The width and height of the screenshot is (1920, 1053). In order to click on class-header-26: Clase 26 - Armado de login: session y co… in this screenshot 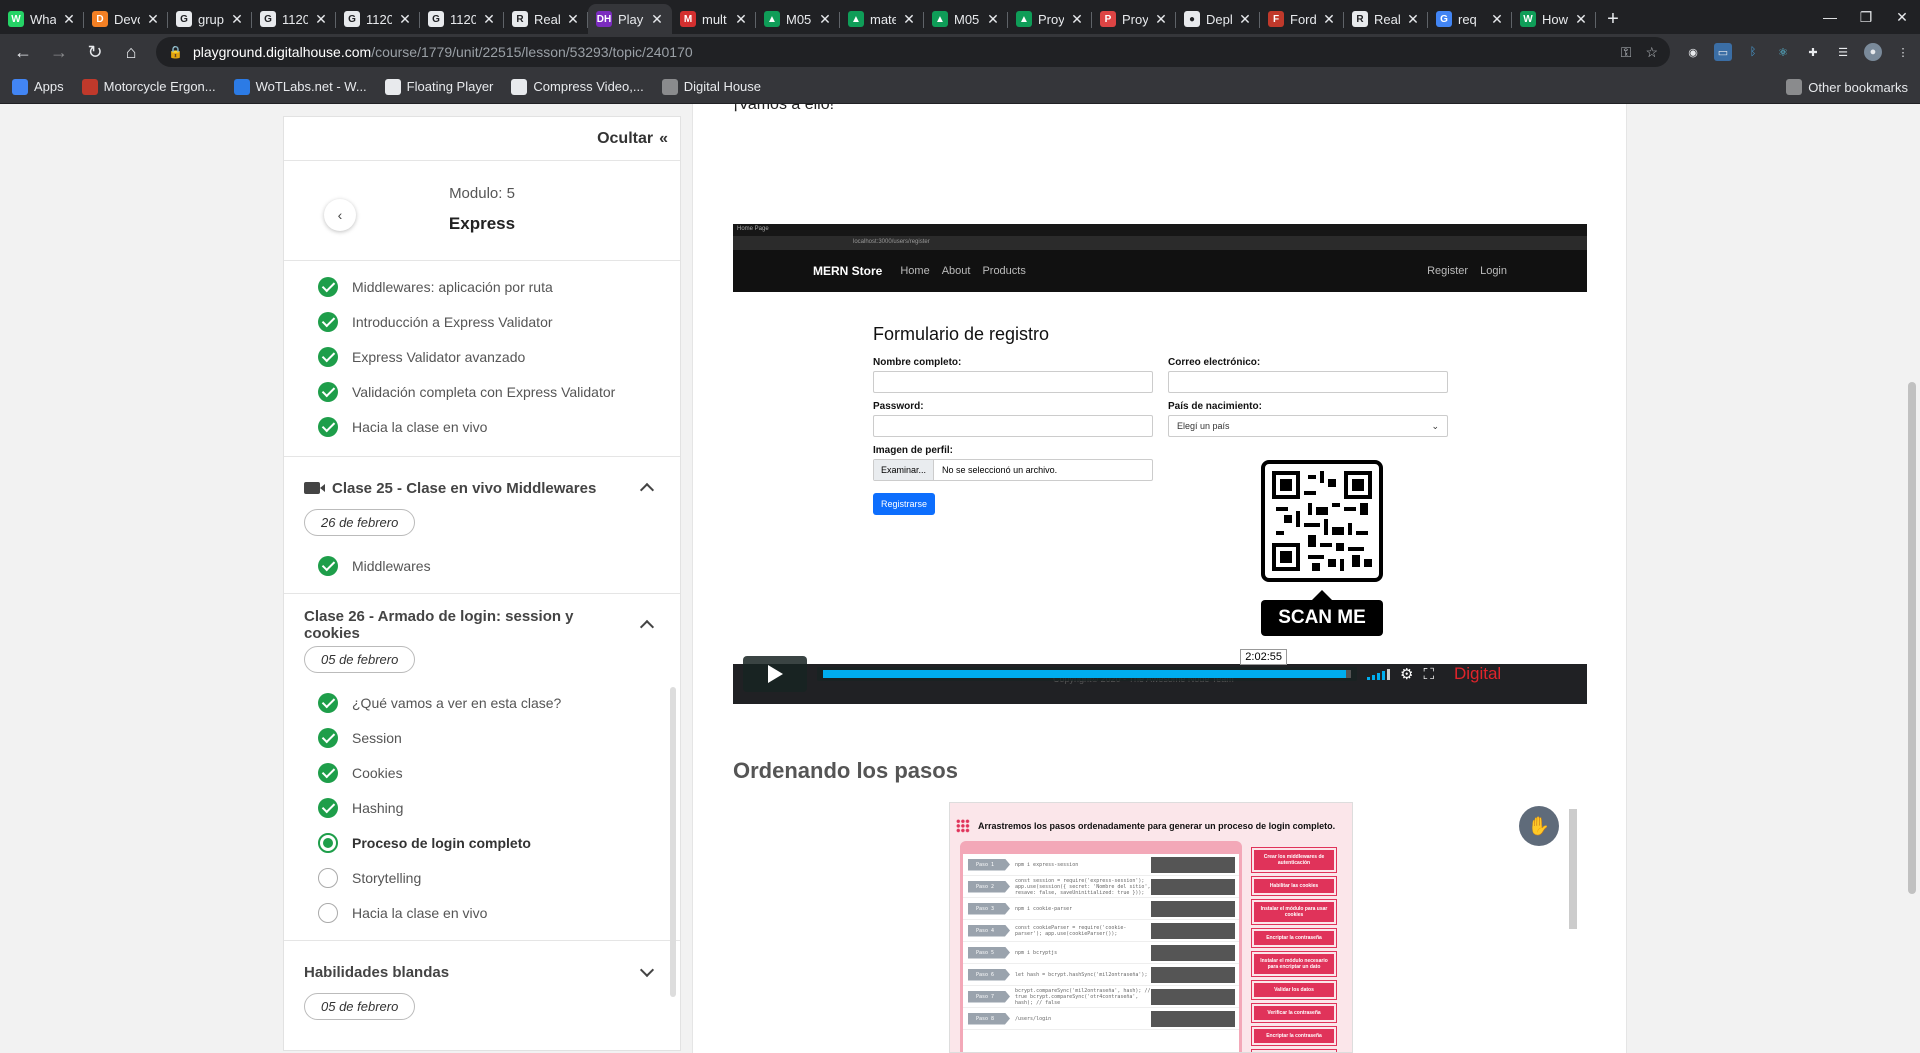, I will do `click(482, 625)`.